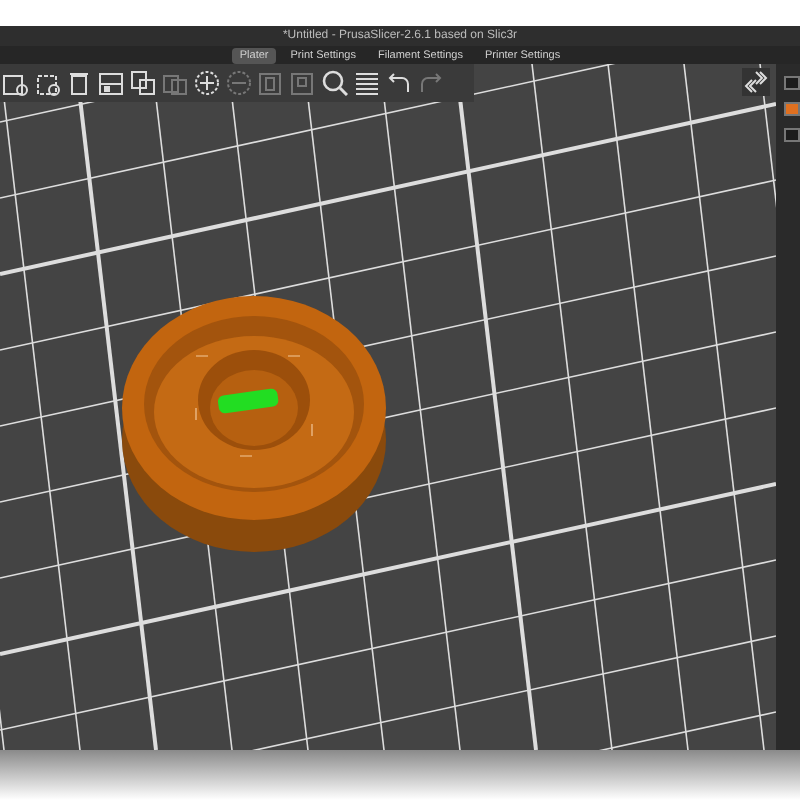 The width and height of the screenshot is (800, 800). Describe the element at coordinates (335, 83) in the screenshot. I see `search-icon` at that location.